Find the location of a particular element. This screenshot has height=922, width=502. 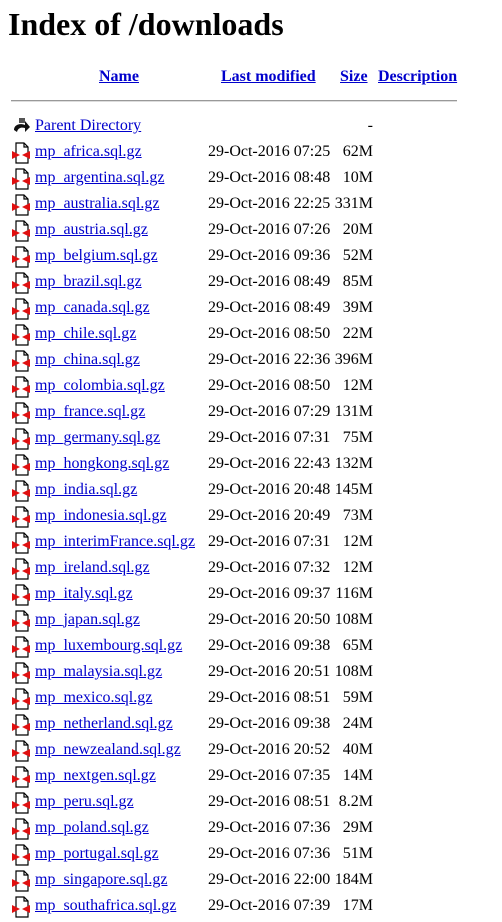

file-row: mp_hongkong.sql.gz 29-Oct-2016 22:43 132M is located at coordinates (251, 467).